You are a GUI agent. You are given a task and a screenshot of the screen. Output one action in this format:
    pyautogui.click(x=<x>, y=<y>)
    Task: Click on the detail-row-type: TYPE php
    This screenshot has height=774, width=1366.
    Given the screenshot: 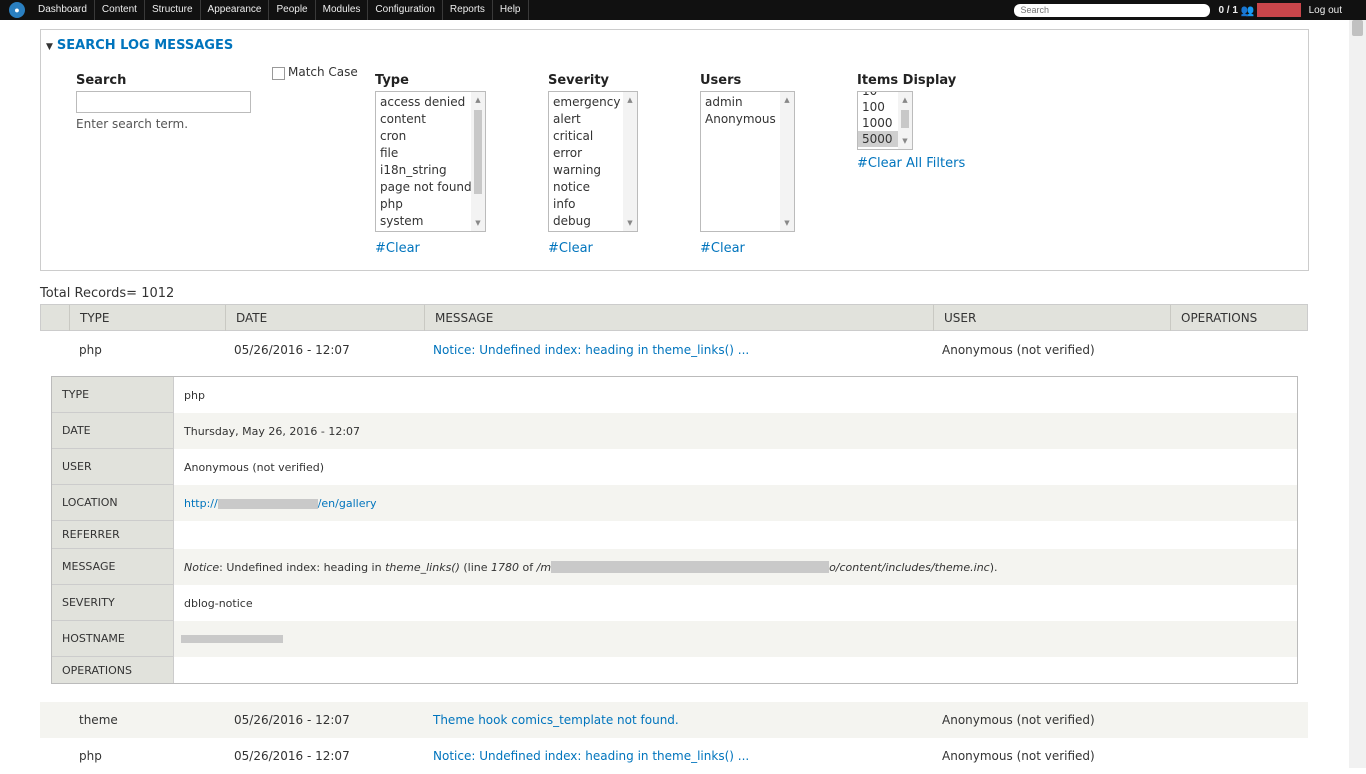 What is the action you would take?
    pyautogui.click(x=674, y=395)
    